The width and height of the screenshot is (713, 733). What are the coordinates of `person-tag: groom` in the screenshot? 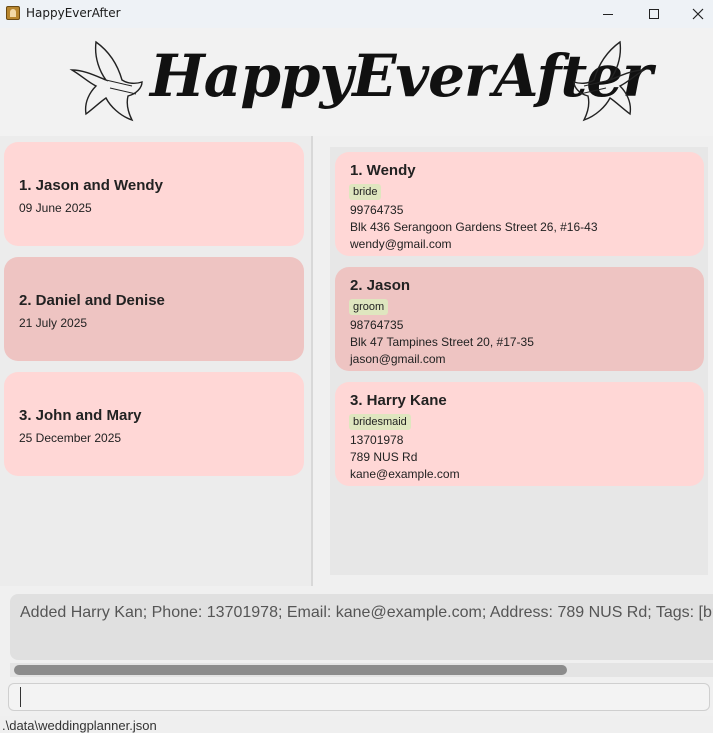 It's located at (369, 307).